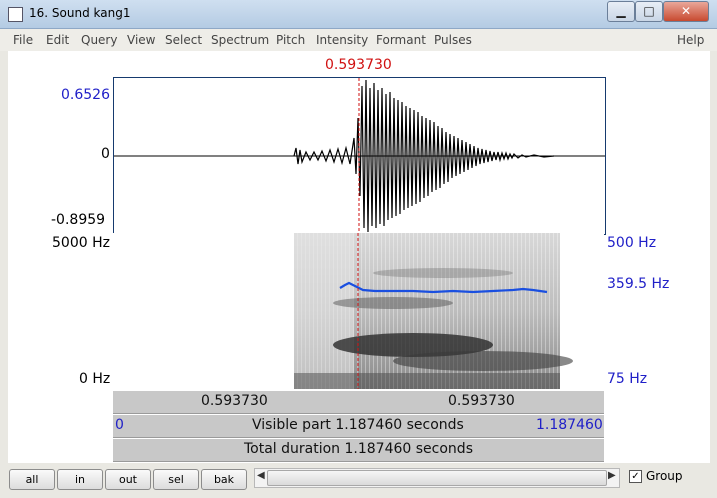 The width and height of the screenshot is (717, 498). I want to click on menu-view: View, so click(141, 40).